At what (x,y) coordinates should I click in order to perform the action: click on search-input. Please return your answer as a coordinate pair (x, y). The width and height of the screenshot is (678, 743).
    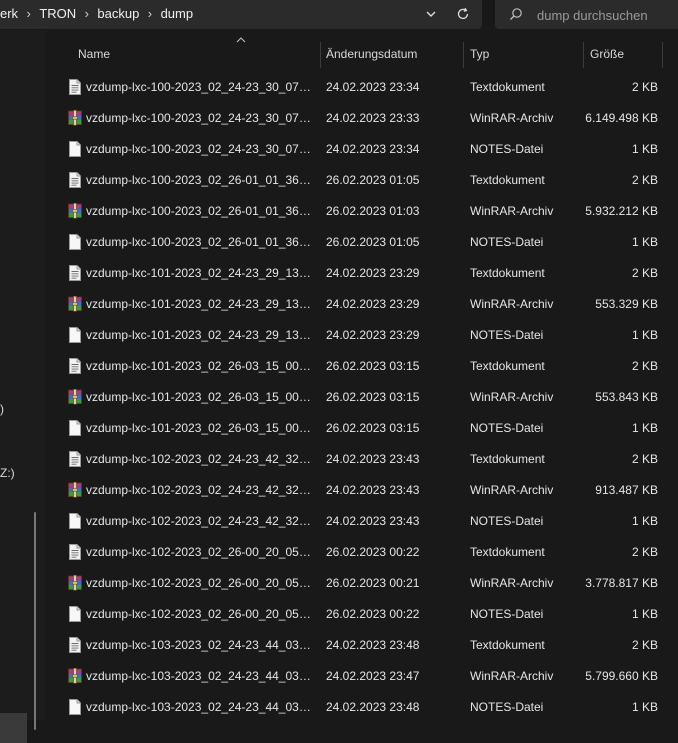
    Looking at the image, I should click on (606, 15).